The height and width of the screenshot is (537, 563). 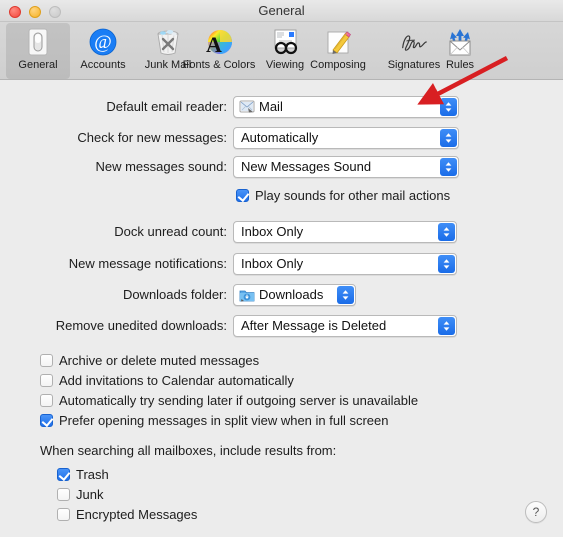 I want to click on row-new-messages-sound: New messages sound: New Messages Sound, so click(x=281, y=167).